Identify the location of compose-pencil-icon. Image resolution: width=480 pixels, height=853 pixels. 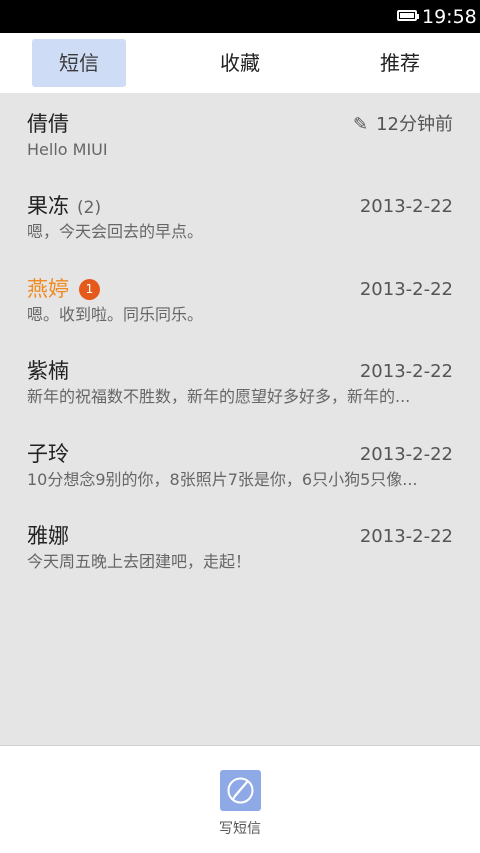
(240, 790).